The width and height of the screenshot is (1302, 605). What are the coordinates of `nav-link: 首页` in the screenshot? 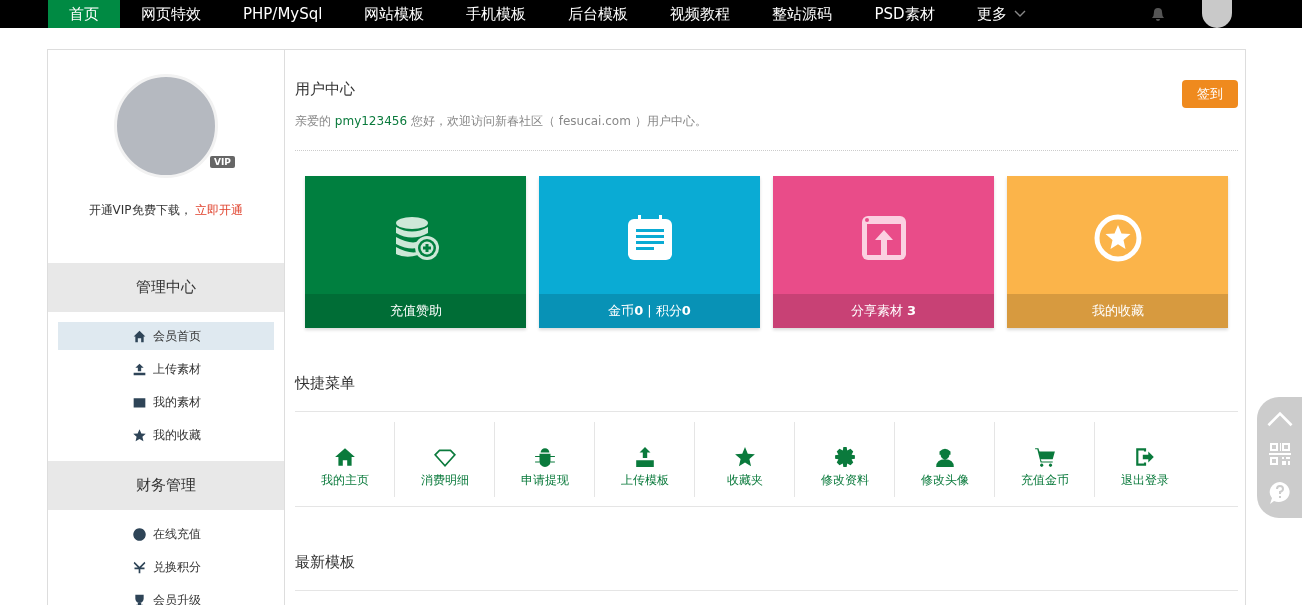 It's located at (84, 14).